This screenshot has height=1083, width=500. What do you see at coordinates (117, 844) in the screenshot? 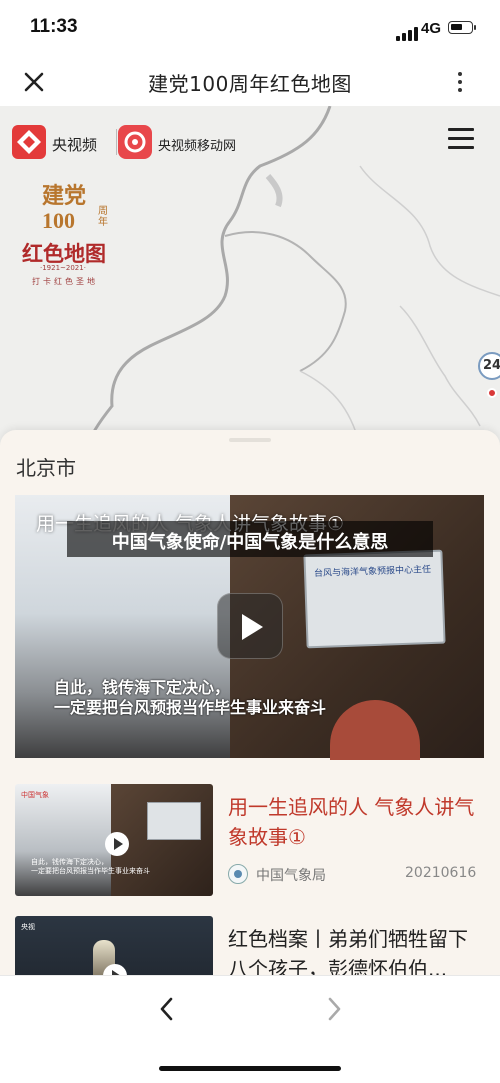
I see `thumb-play-icon` at bounding box center [117, 844].